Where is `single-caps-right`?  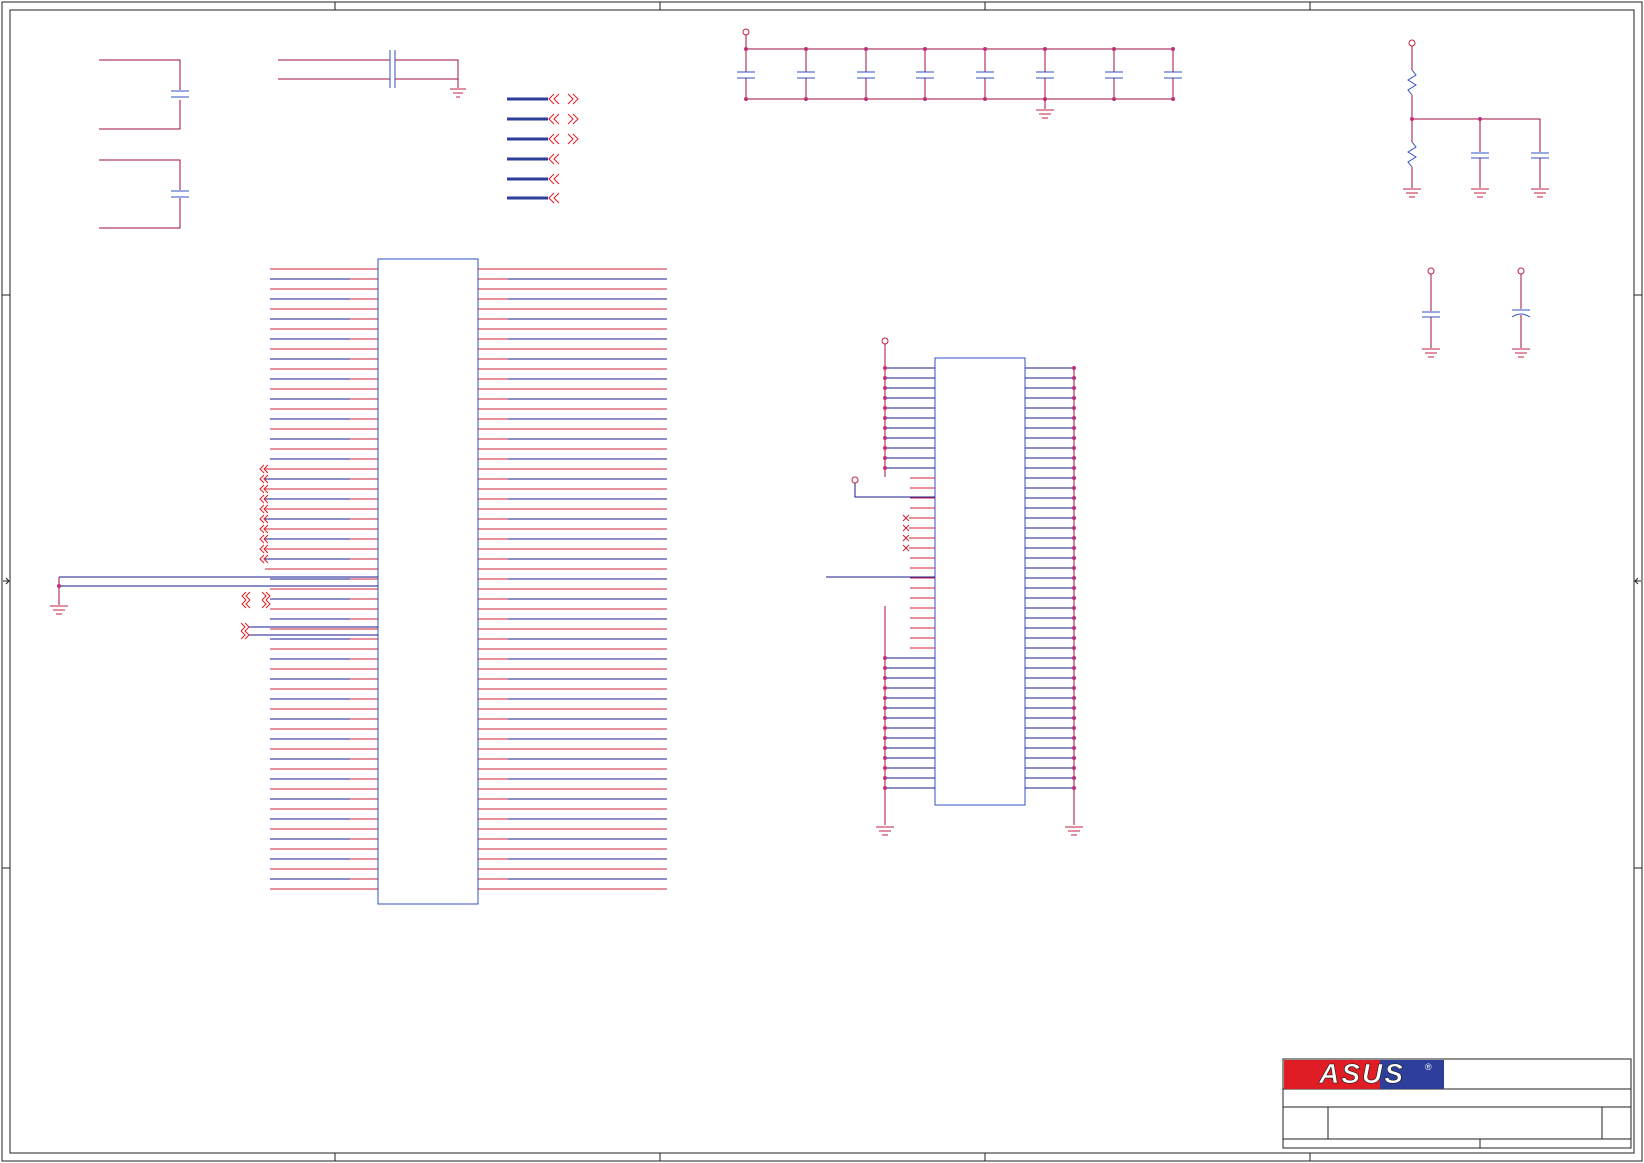
single-caps-right is located at coordinates (1476, 307).